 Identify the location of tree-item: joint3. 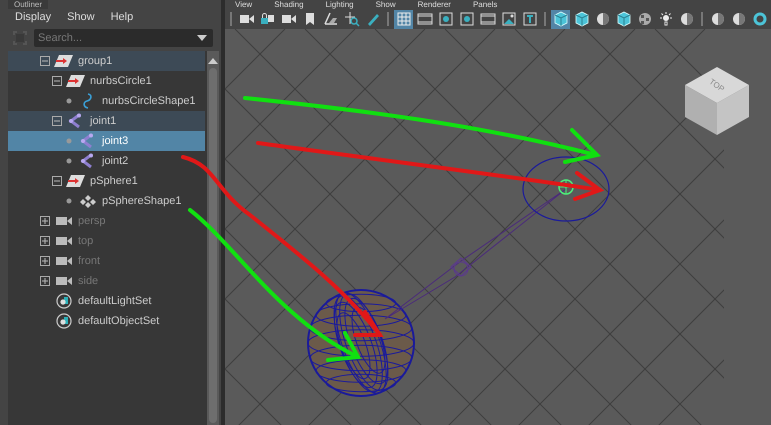
(106, 141).